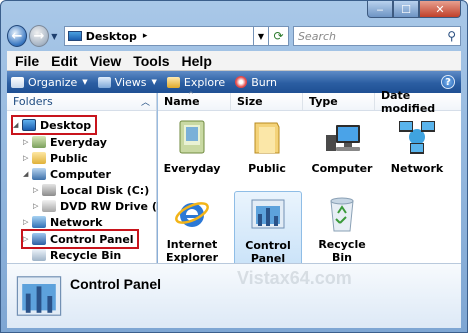  Describe the element at coordinates (106, 61) in the screenshot. I see `menu-view: View` at that location.